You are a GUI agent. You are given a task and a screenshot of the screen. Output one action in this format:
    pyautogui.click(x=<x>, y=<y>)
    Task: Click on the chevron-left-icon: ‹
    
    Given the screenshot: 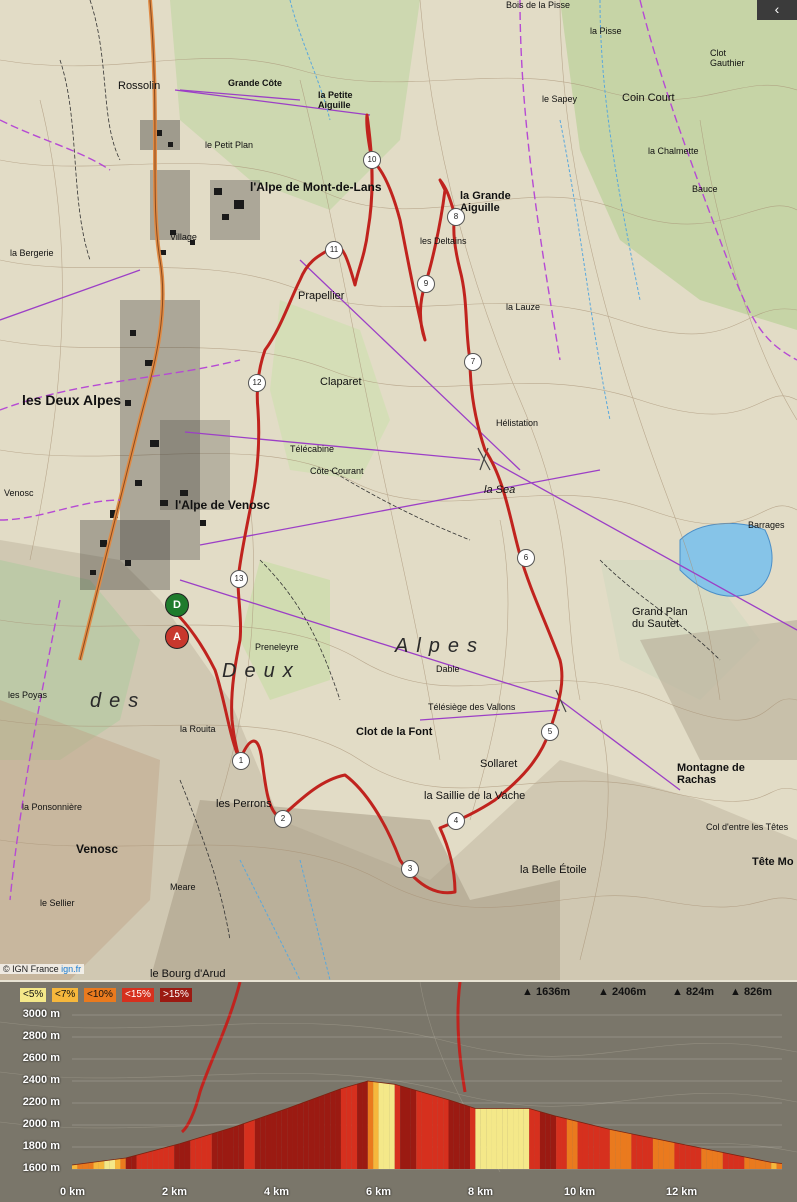 What is the action you would take?
    pyautogui.click(x=777, y=10)
    